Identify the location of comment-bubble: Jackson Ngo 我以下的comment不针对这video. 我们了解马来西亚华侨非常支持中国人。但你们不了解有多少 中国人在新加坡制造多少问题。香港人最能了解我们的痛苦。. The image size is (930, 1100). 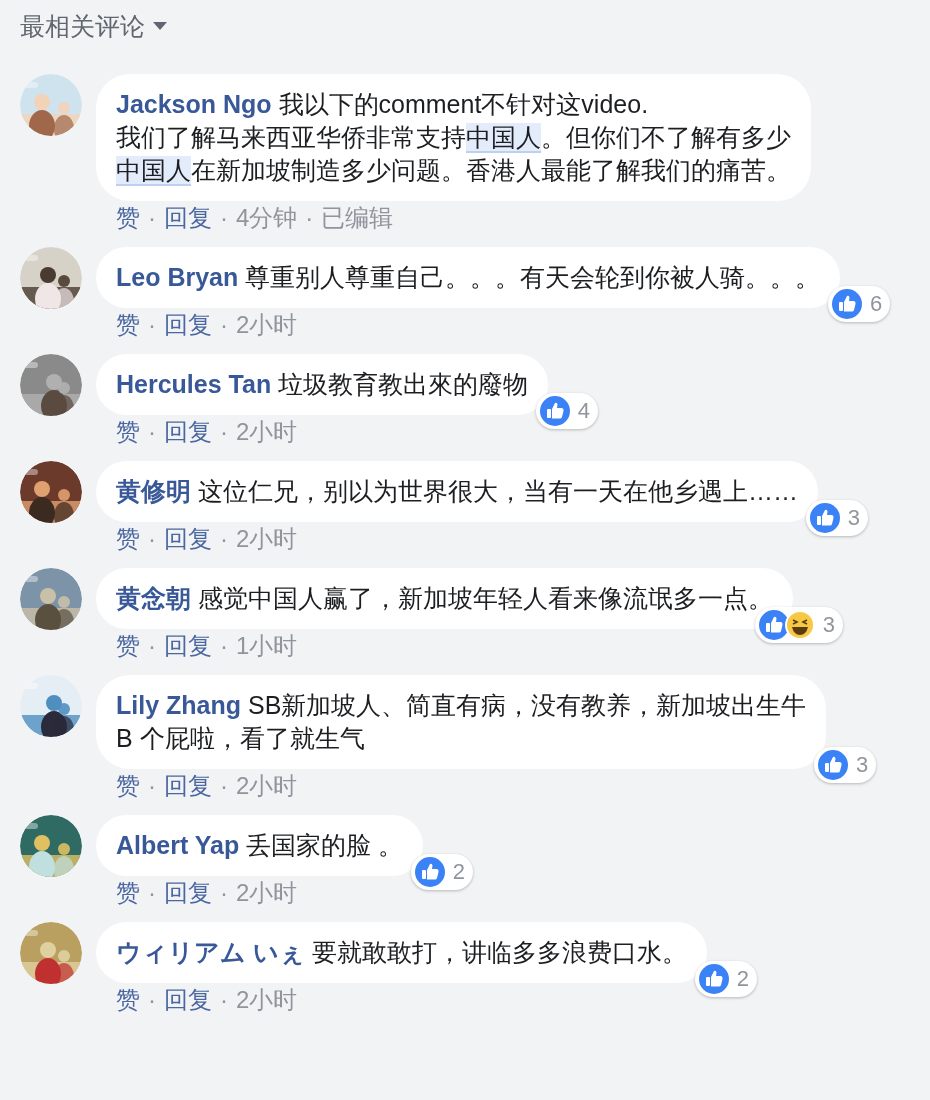
(453, 137).